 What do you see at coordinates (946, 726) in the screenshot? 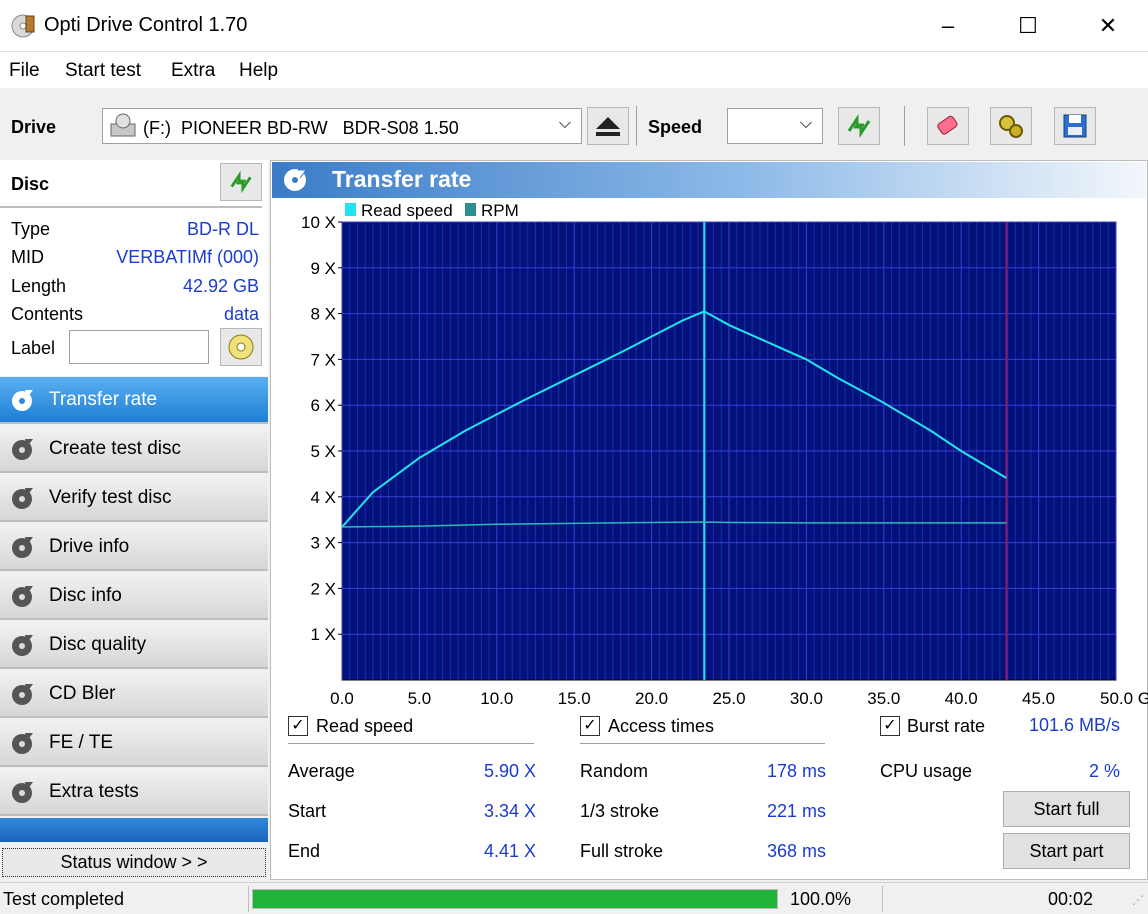
I see `burst-rate-label: Burst rate` at bounding box center [946, 726].